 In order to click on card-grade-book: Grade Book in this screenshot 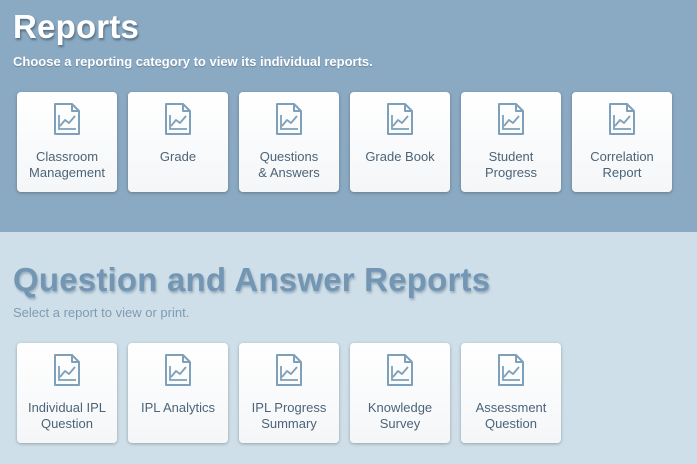, I will do `click(400, 142)`.